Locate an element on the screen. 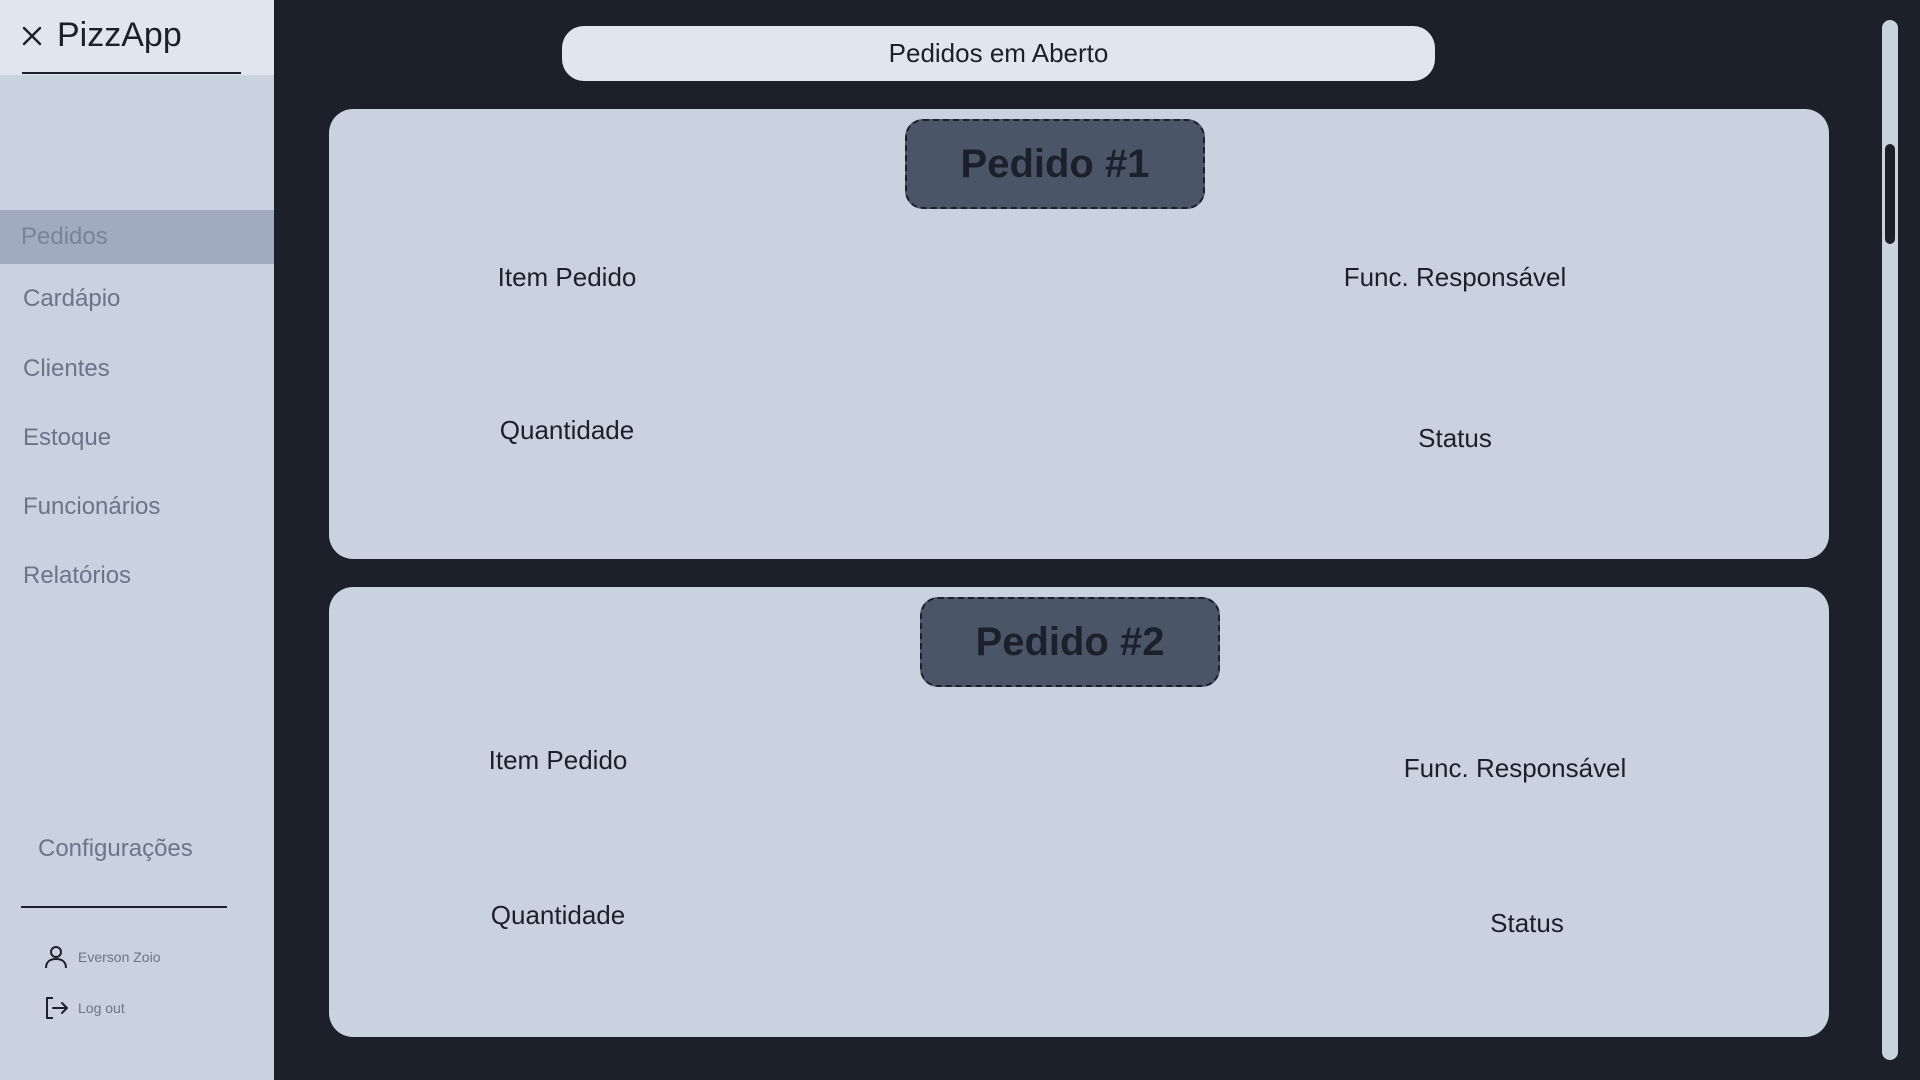 Image resolution: width=1920 pixels, height=1080 pixels. sidebar-item-relatorios: Relatórios is located at coordinates (137, 576).